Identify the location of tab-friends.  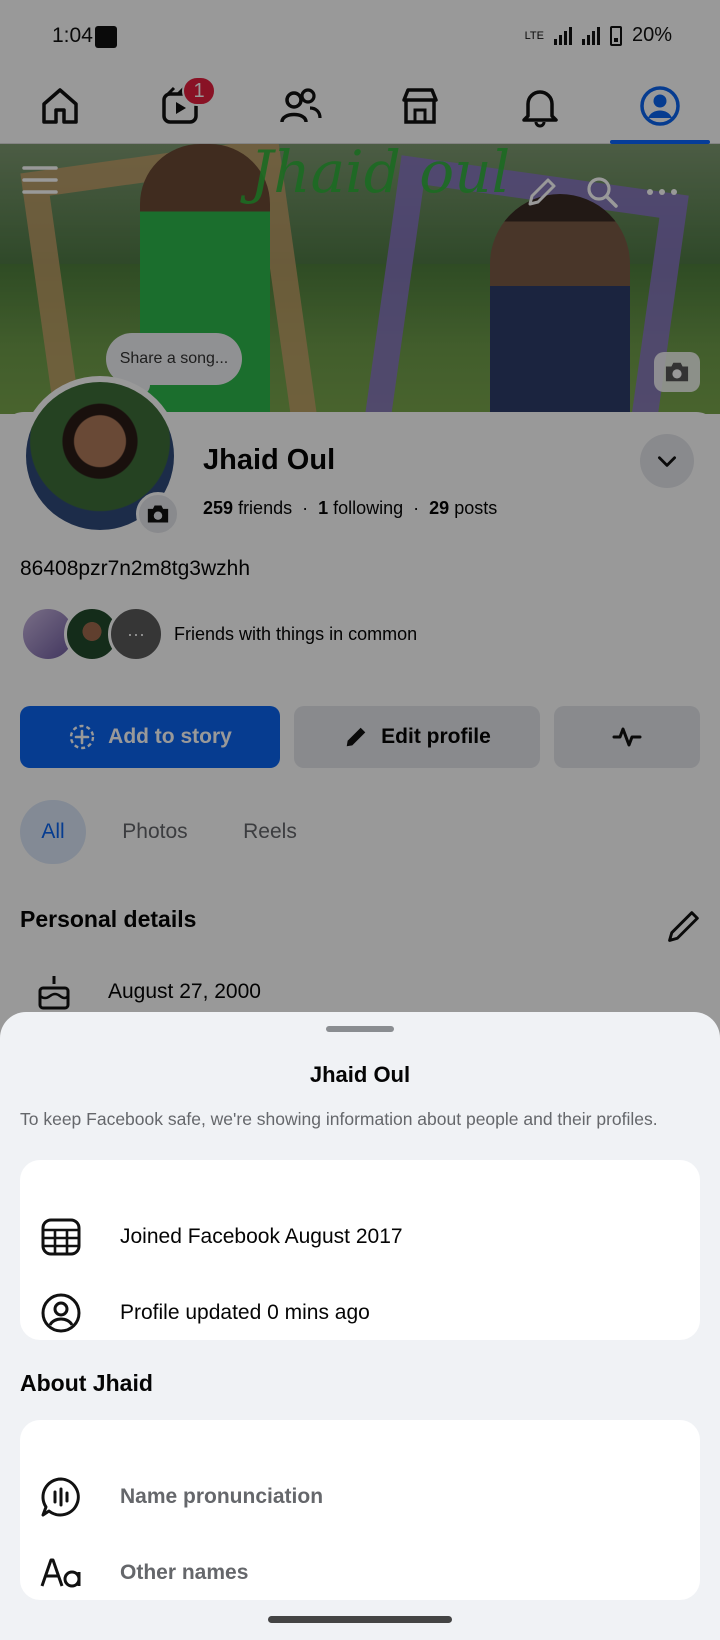
(300, 106).